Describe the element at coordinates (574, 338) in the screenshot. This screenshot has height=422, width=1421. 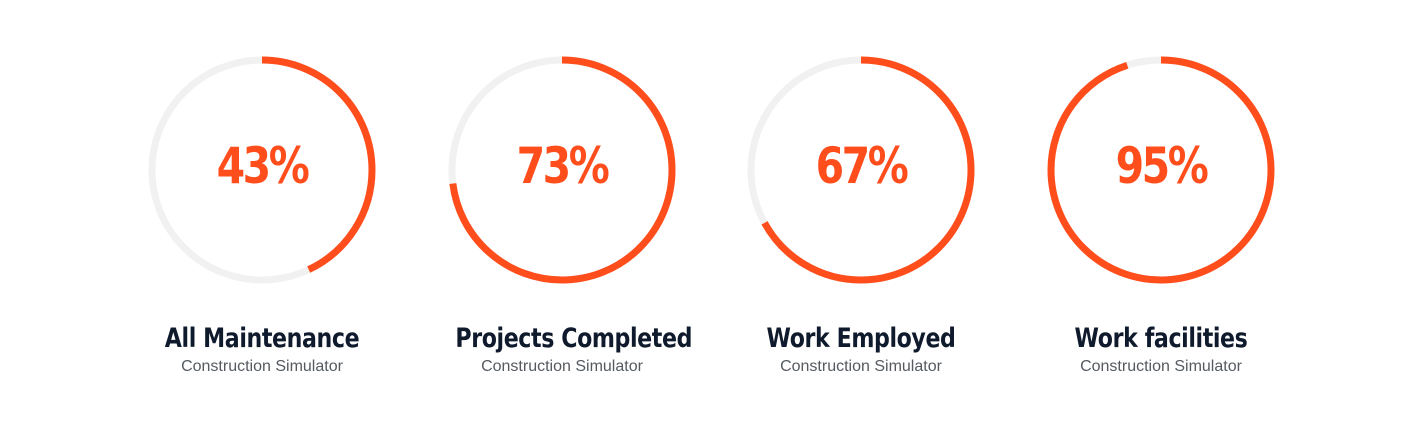
I see `stat-title: Projects Completed` at that location.